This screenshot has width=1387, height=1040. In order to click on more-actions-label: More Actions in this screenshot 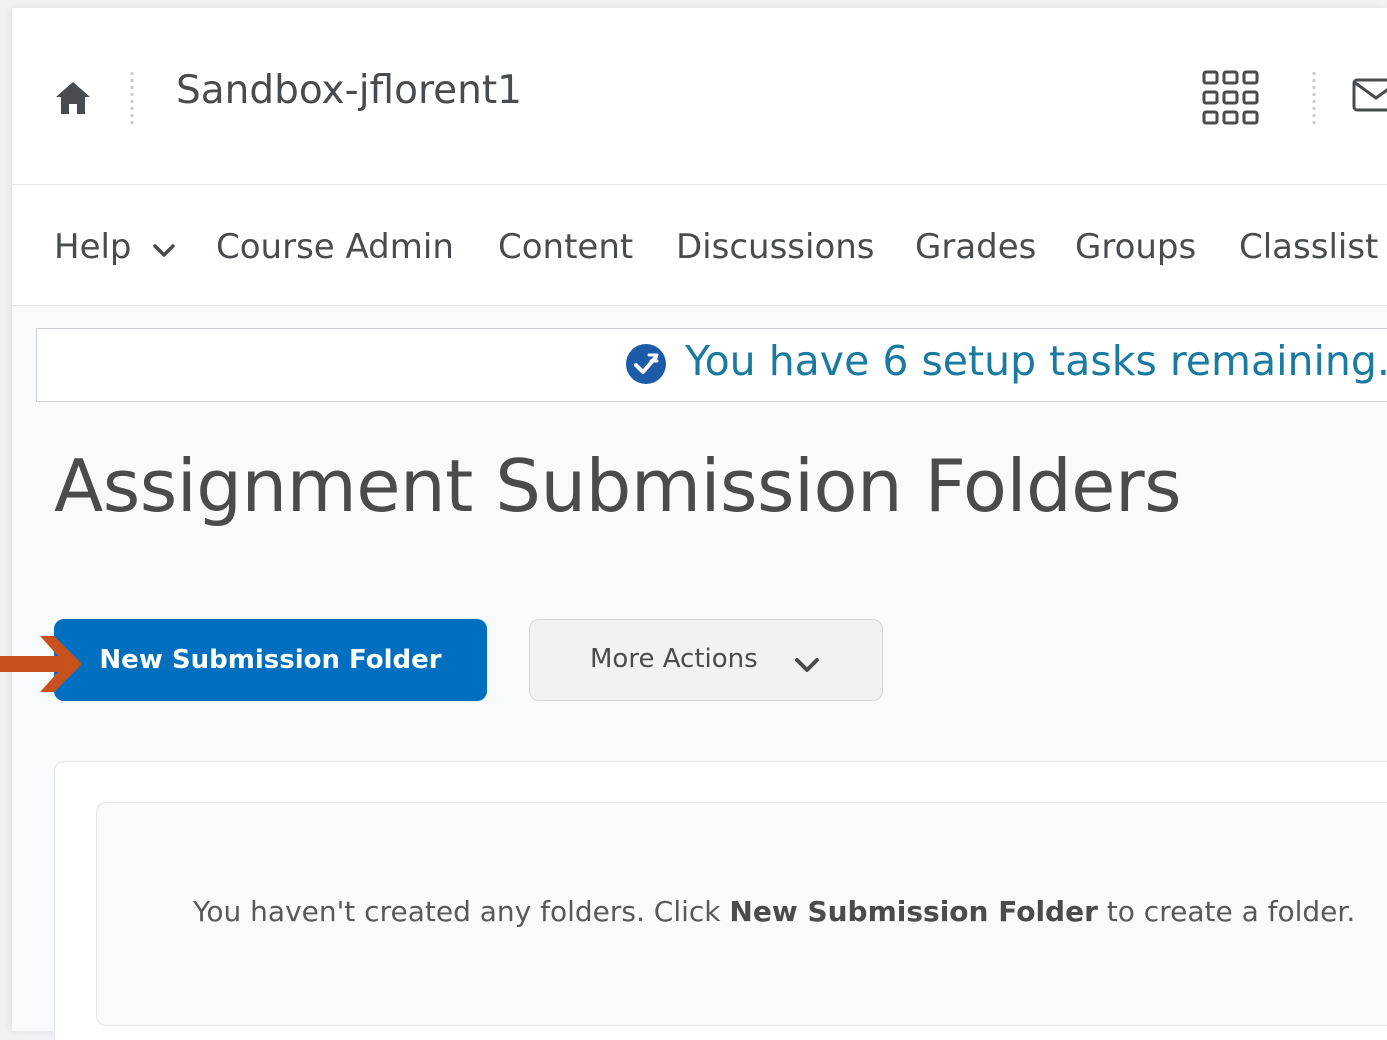, I will do `click(674, 659)`.